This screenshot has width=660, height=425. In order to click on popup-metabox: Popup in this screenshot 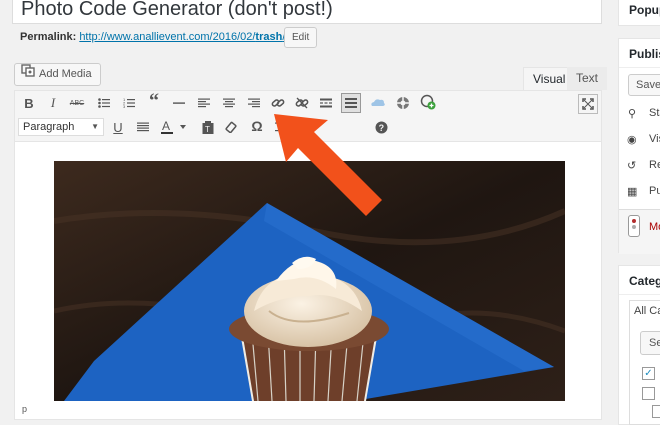, I will do `click(639, 13)`.